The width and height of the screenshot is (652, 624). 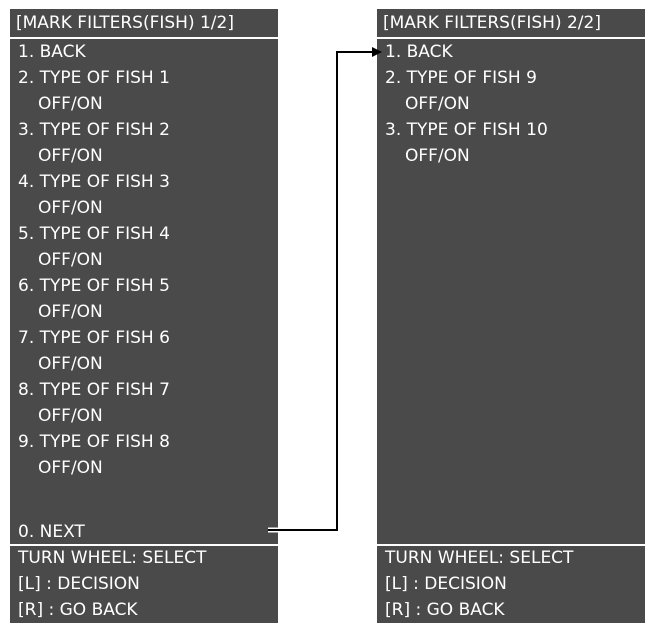 What do you see at coordinates (377, 52) in the screenshot?
I see `arrow-head-icon` at bounding box center [377, 52].